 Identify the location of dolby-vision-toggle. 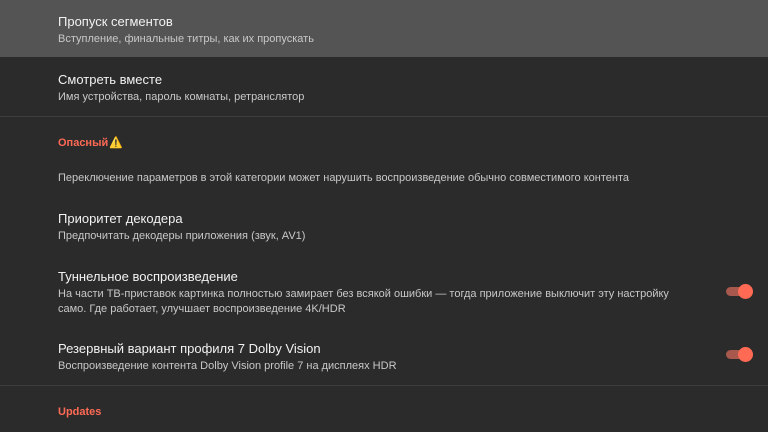
(739, 354).